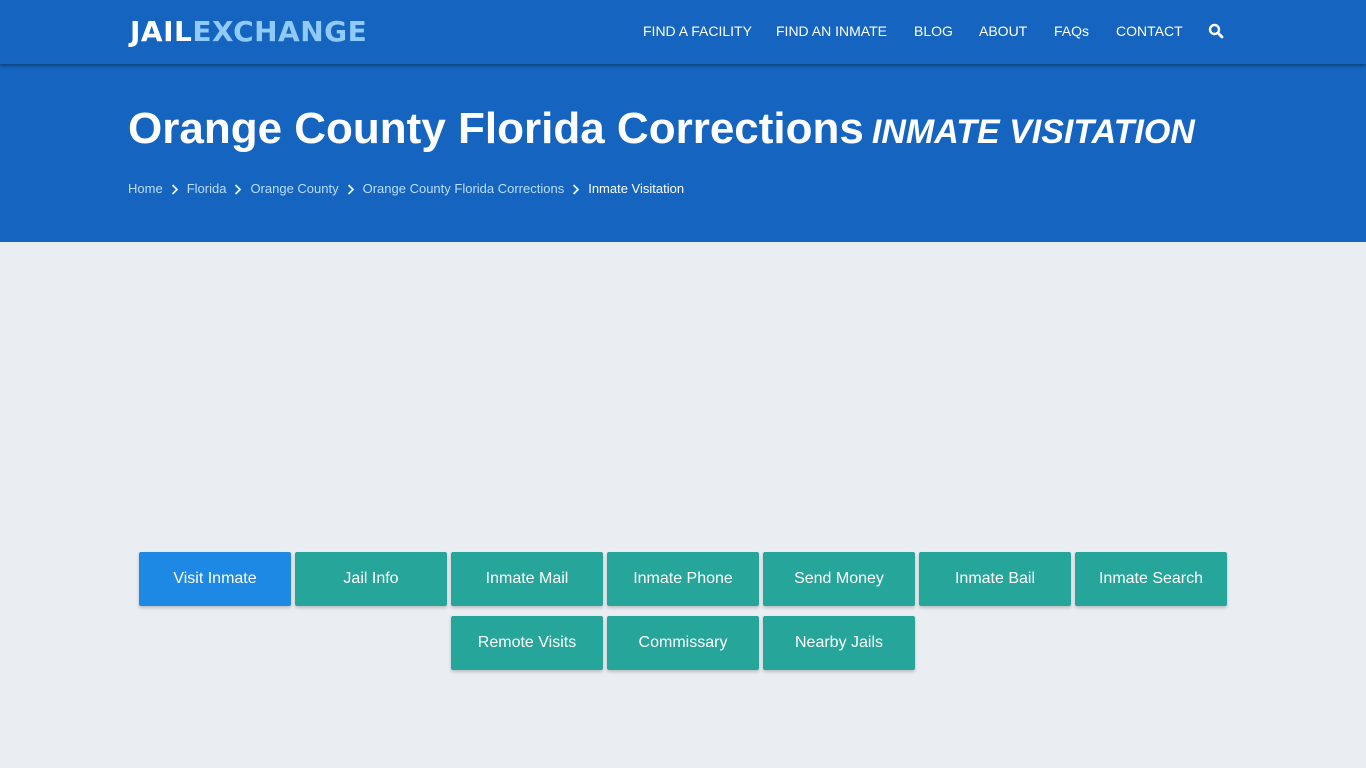 This screenshot has width=1366, height=768. What do you see at coordinates (207, 188) in the screenshot?
I see `breadcrumb-florida: Florida` at bounding box center [207, 188].